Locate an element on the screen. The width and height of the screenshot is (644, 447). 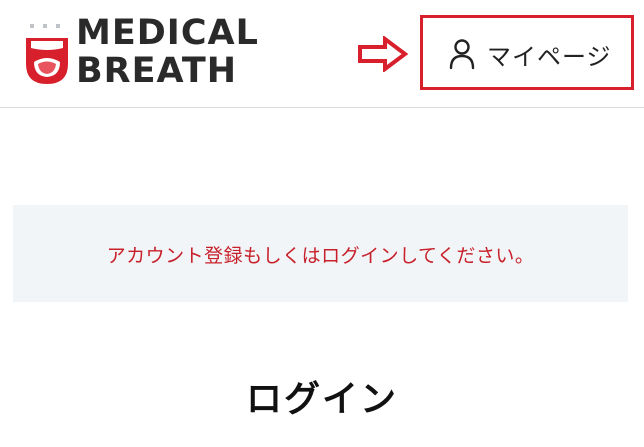
user-icon is located at coordinates (462, 54).